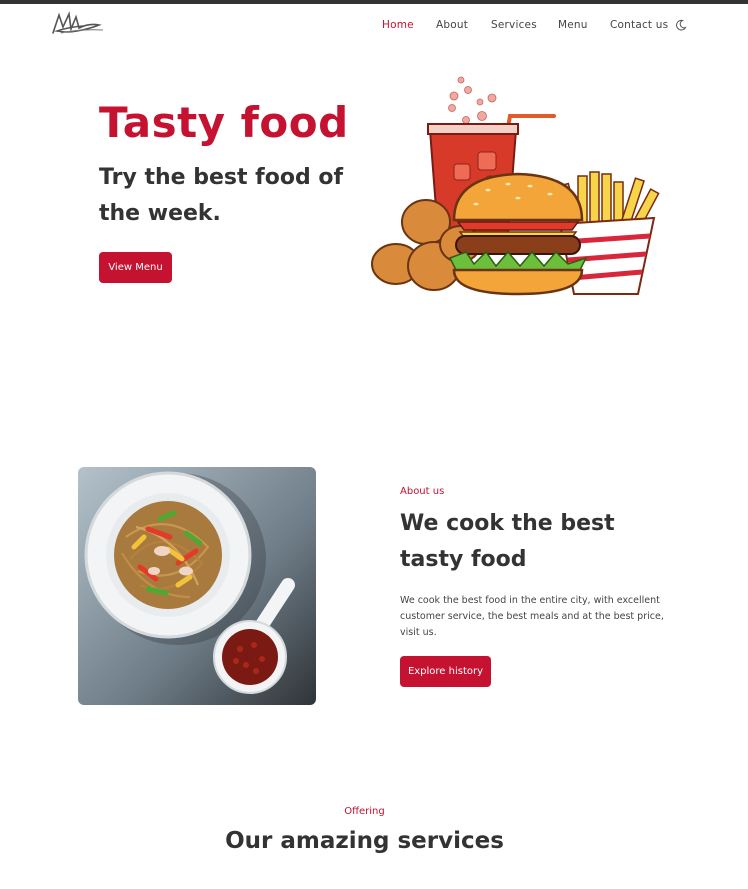 The height and width of the screenshot is (889, 748). I want to click on about-kicker: About us, so click(422, 491).